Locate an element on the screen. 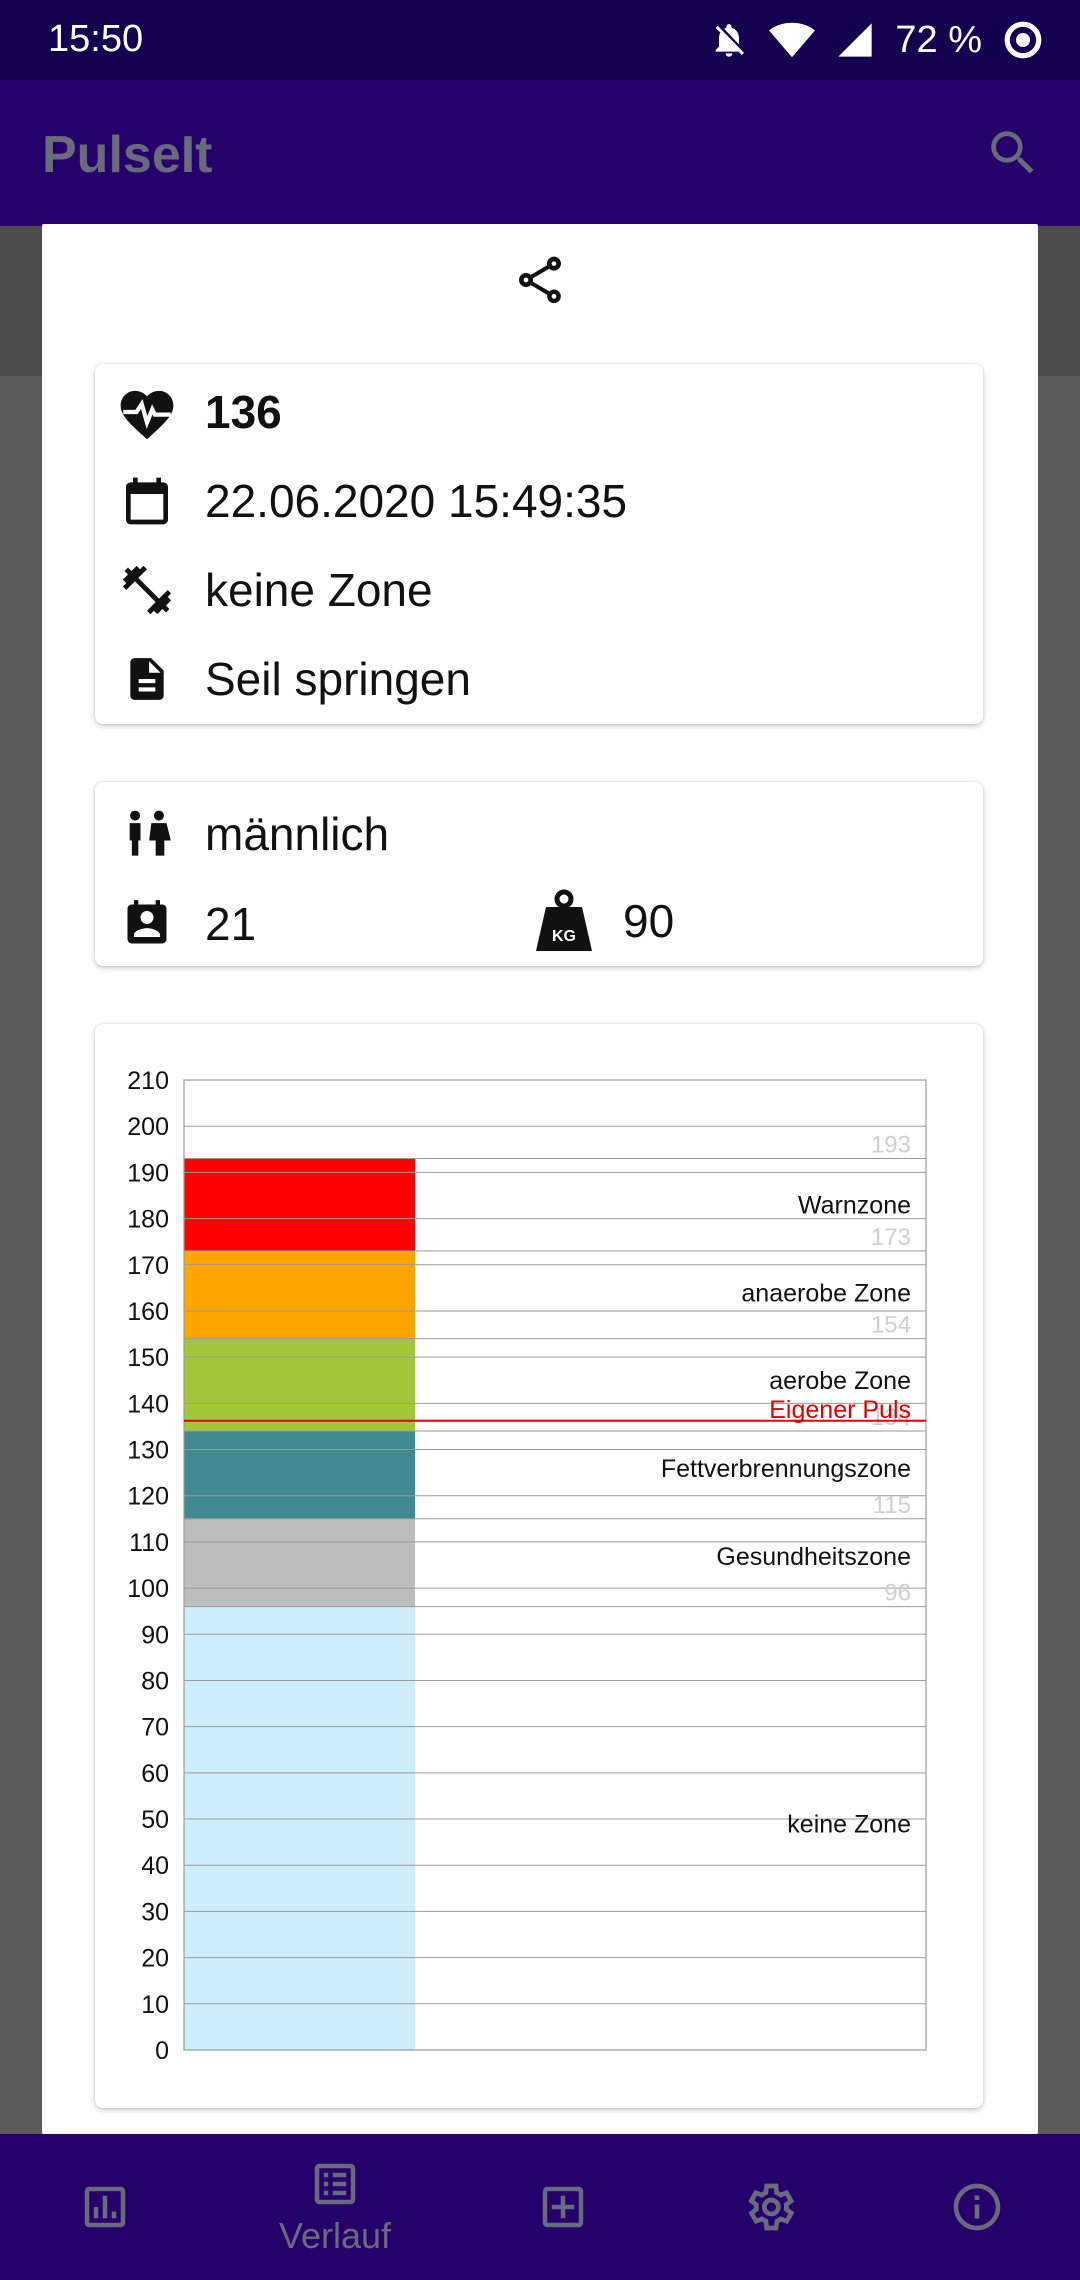  y-tick-label: 190 is located at coordinates (148, 1173).